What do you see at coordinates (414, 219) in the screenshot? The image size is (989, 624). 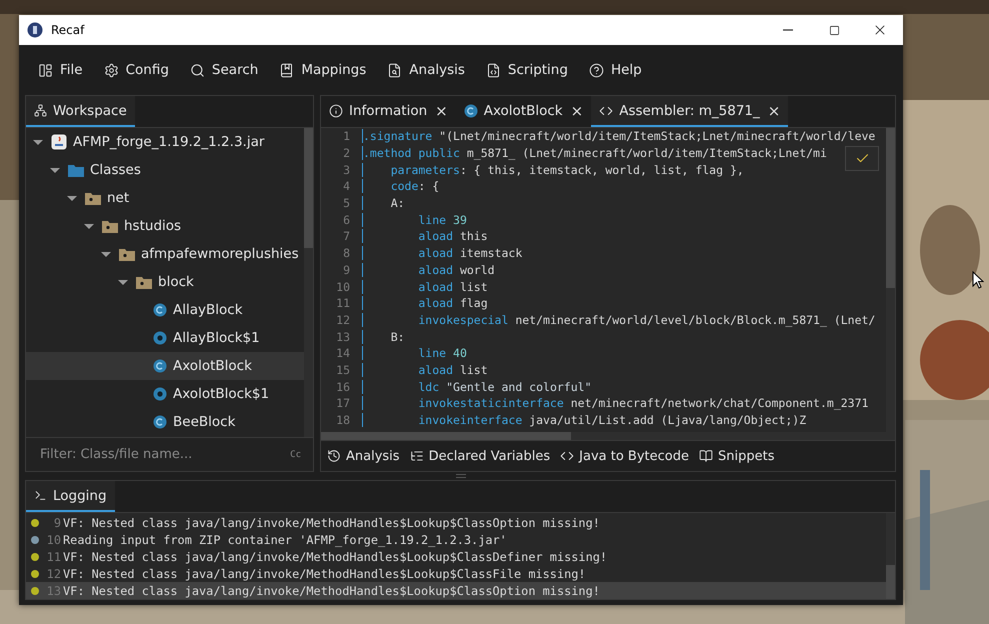 I see `code-line: line 39` at bounding box center [414, 219].